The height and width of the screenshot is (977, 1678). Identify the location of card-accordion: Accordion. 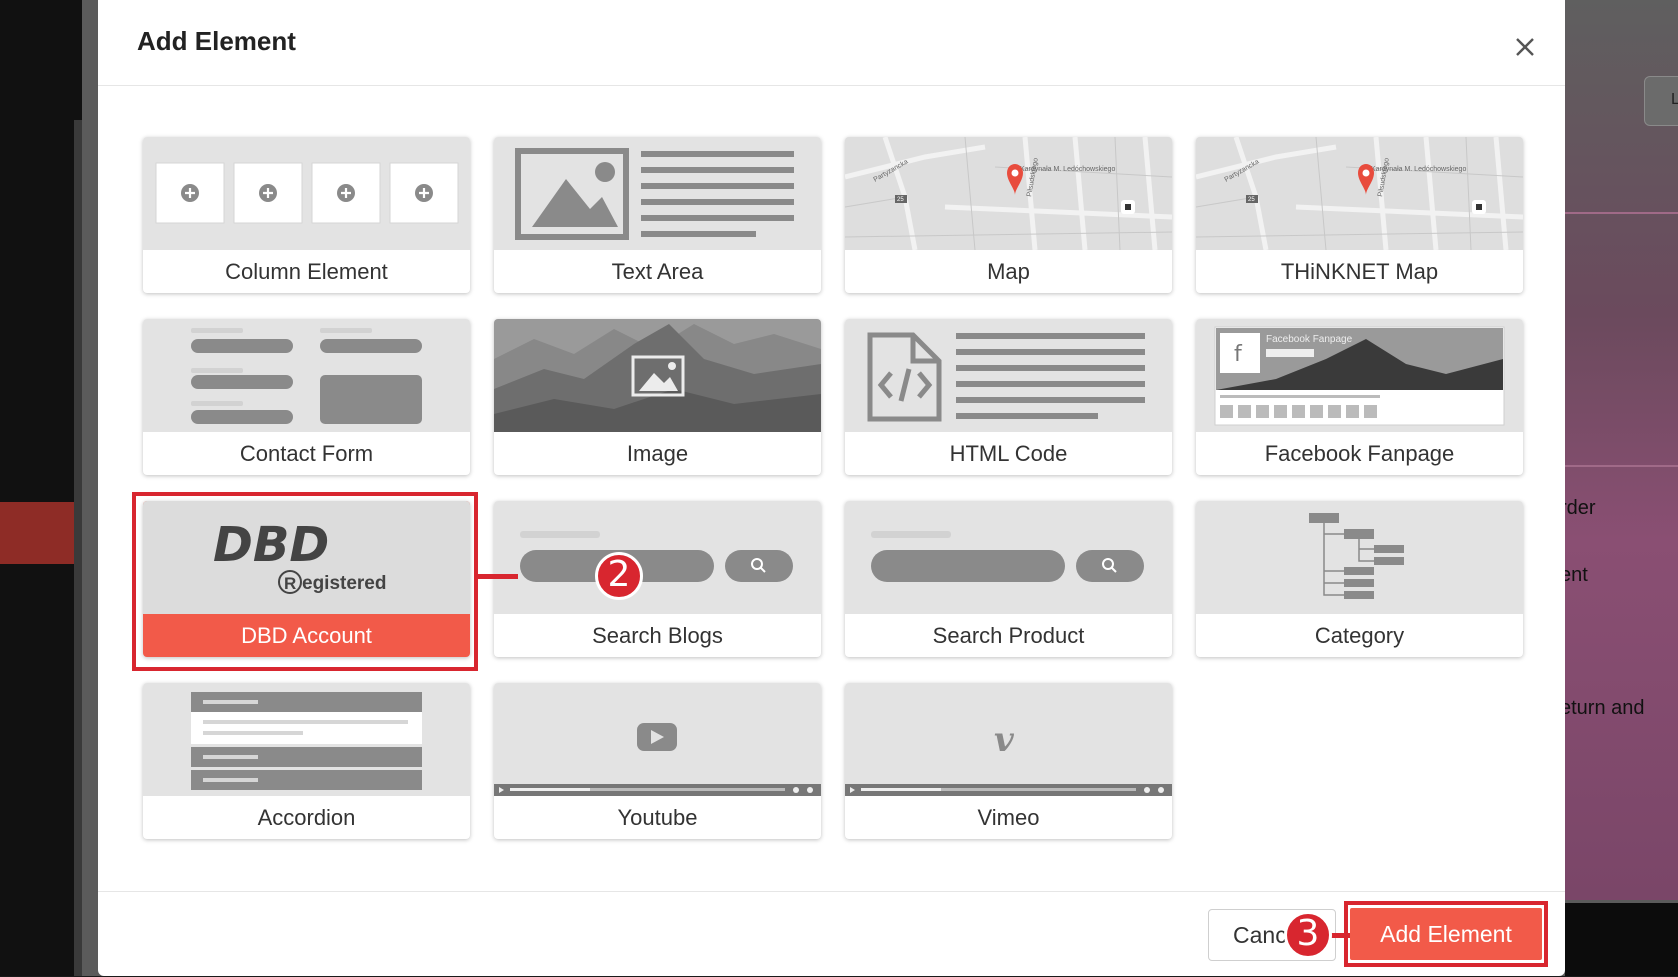
(306, 761).